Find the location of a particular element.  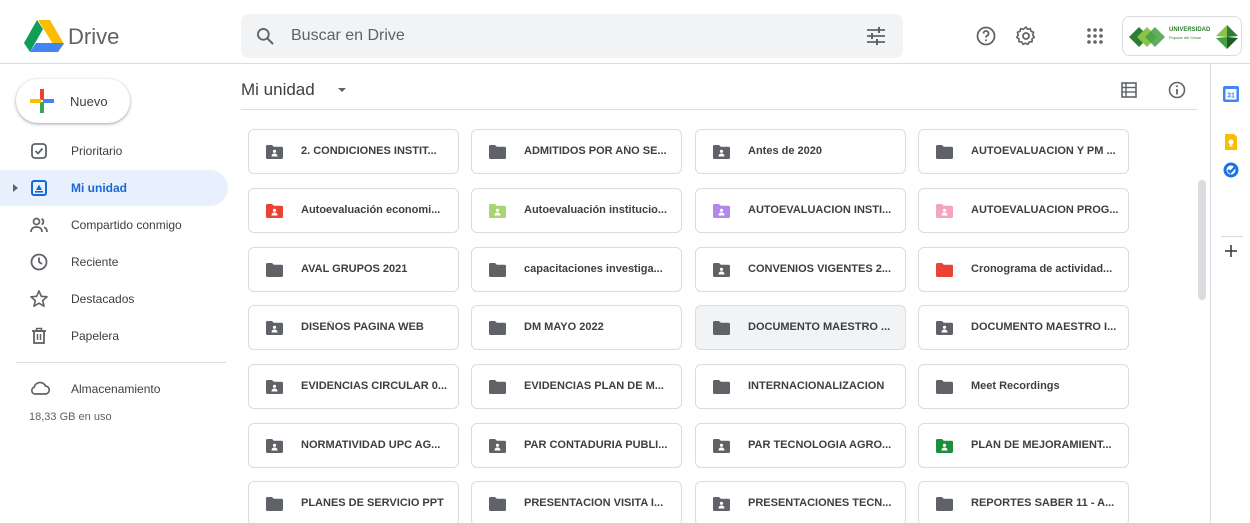

search-icon is located at coordinates (265, 36).